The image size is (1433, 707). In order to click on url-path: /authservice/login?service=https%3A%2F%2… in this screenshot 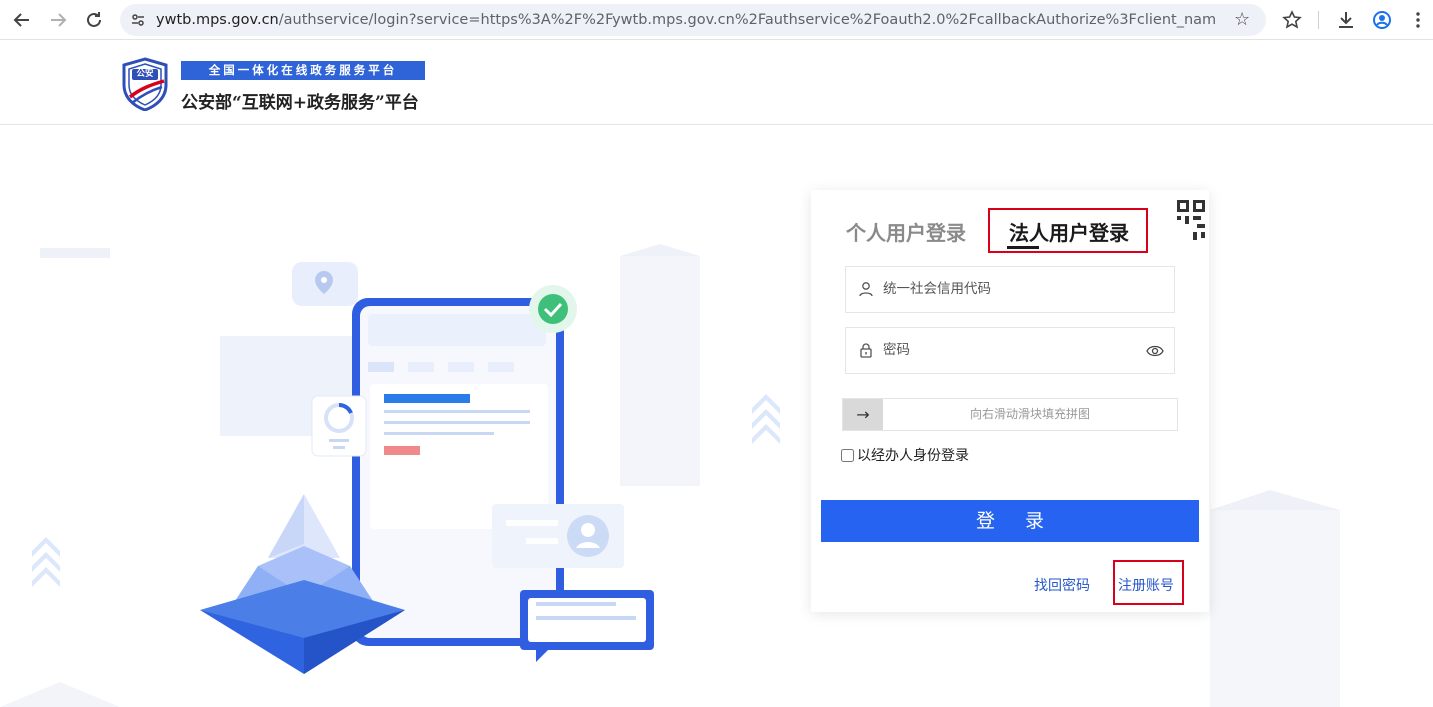, I will do `click(747, 20)`.